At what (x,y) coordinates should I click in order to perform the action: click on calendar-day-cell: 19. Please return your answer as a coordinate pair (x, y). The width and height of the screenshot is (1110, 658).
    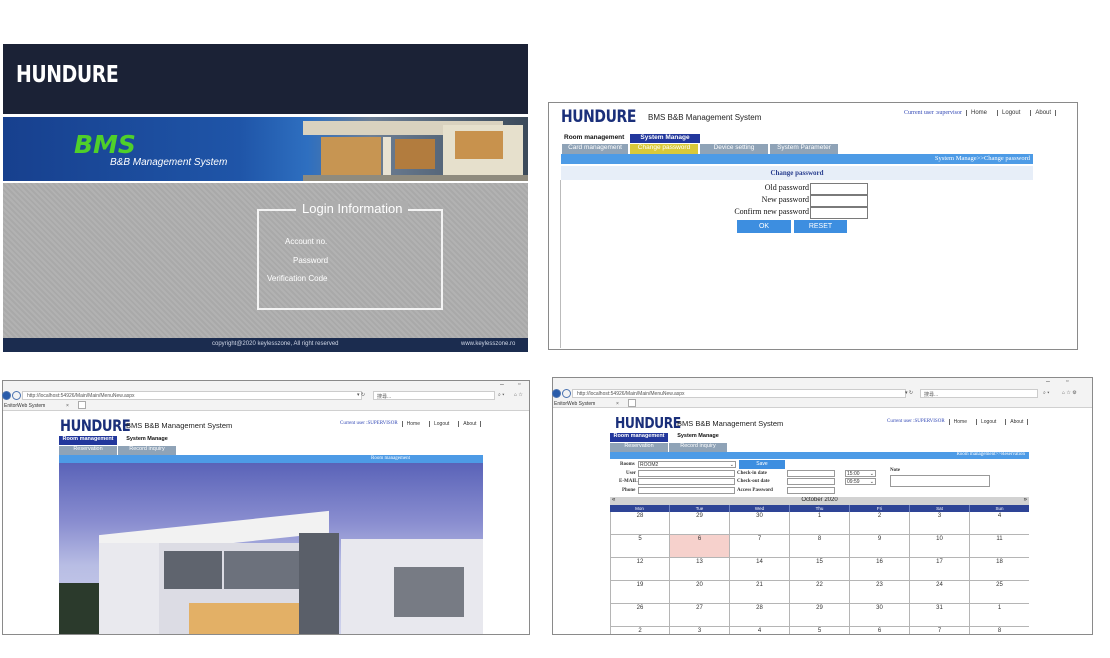
    Looking at the image, I should click on (640, 592).